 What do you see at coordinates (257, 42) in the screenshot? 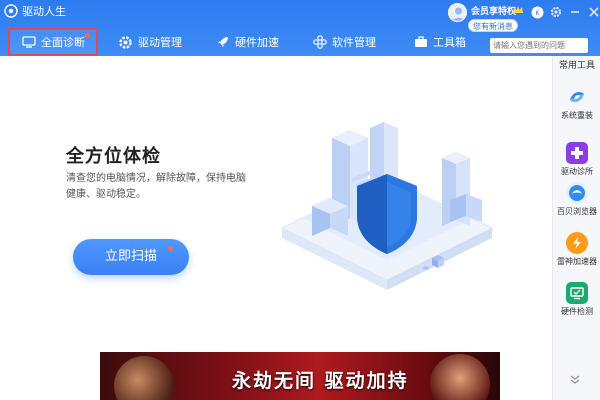
I see `tab-label: 硬件加速` at bounding box center [257, 42].